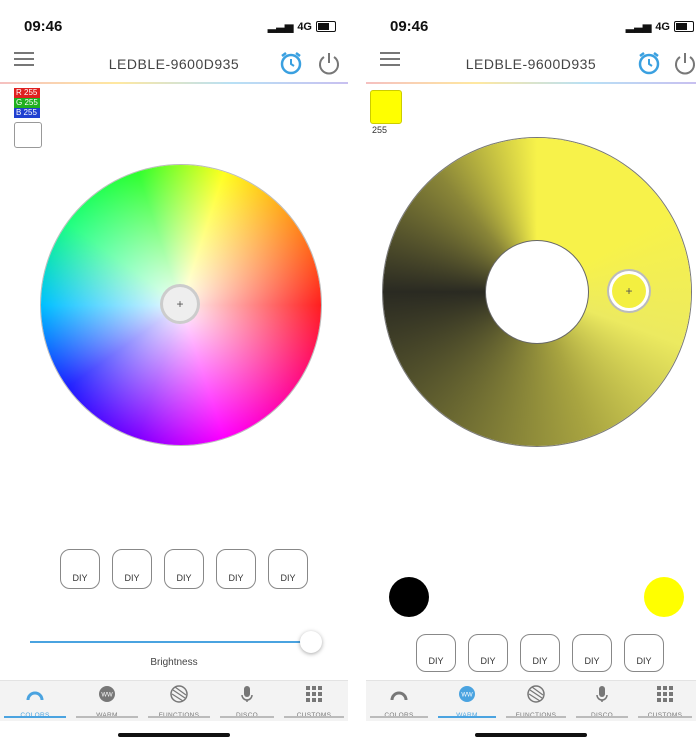 The width and height of the screenshot is (696, 743). Describe the element at coordinates (409, 597) in the screenshot. I see `cold-preset-dot` at that location.